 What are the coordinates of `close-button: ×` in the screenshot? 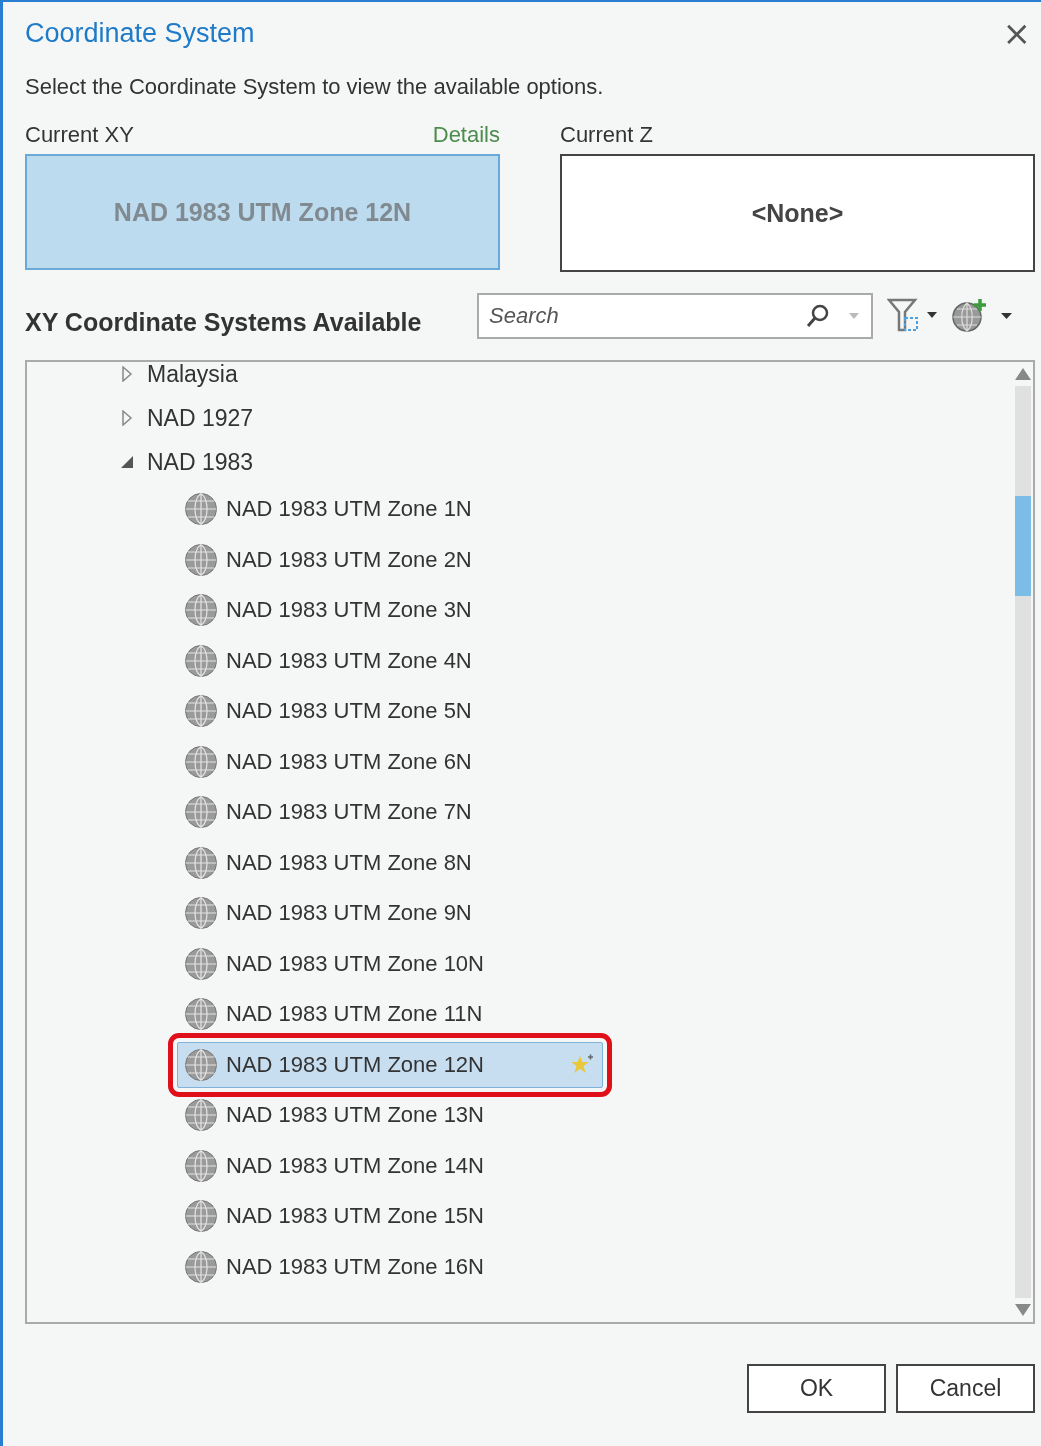 It's located at (1016, 33).